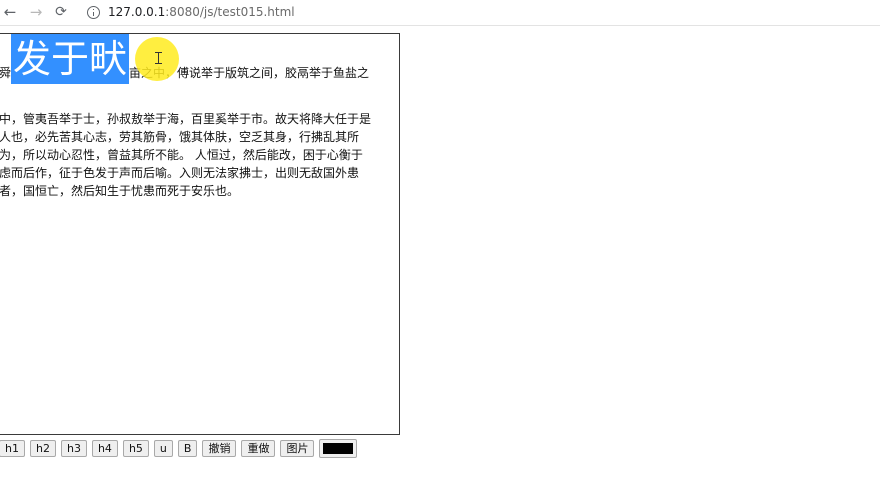  Describe the element at coordinates (163, 448) in the screenshot. I see `underline-button: u` at that location.